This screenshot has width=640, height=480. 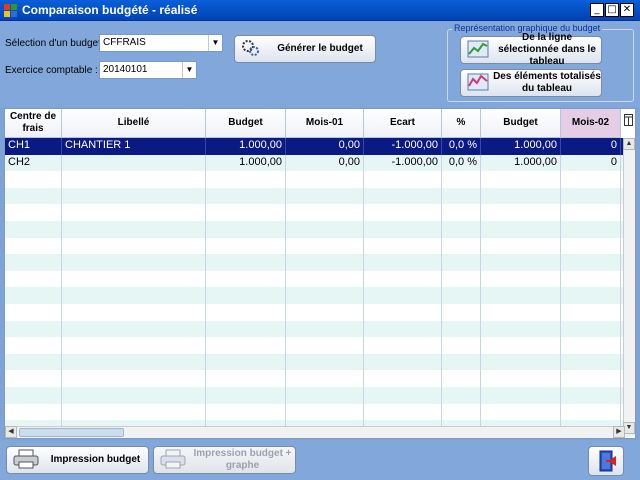 What do you see at coordinates (224, 460) in the screenshot?
I see `print-budget-graph-button: Impression budget + graphe` at bounding box center [224, 460].